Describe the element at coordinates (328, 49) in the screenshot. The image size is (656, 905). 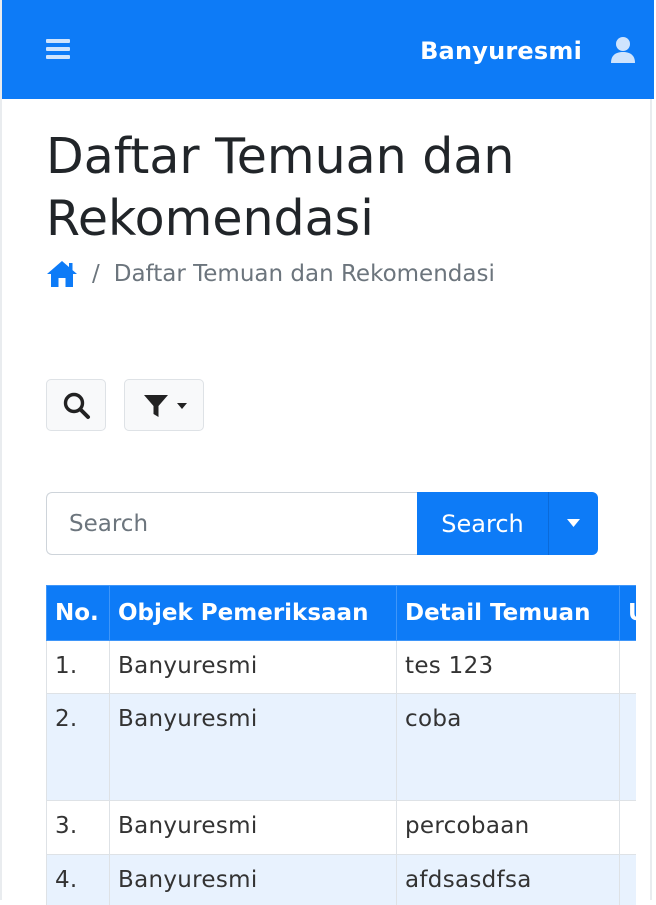
I see `top-navbar: Banyuresmi` at that location.